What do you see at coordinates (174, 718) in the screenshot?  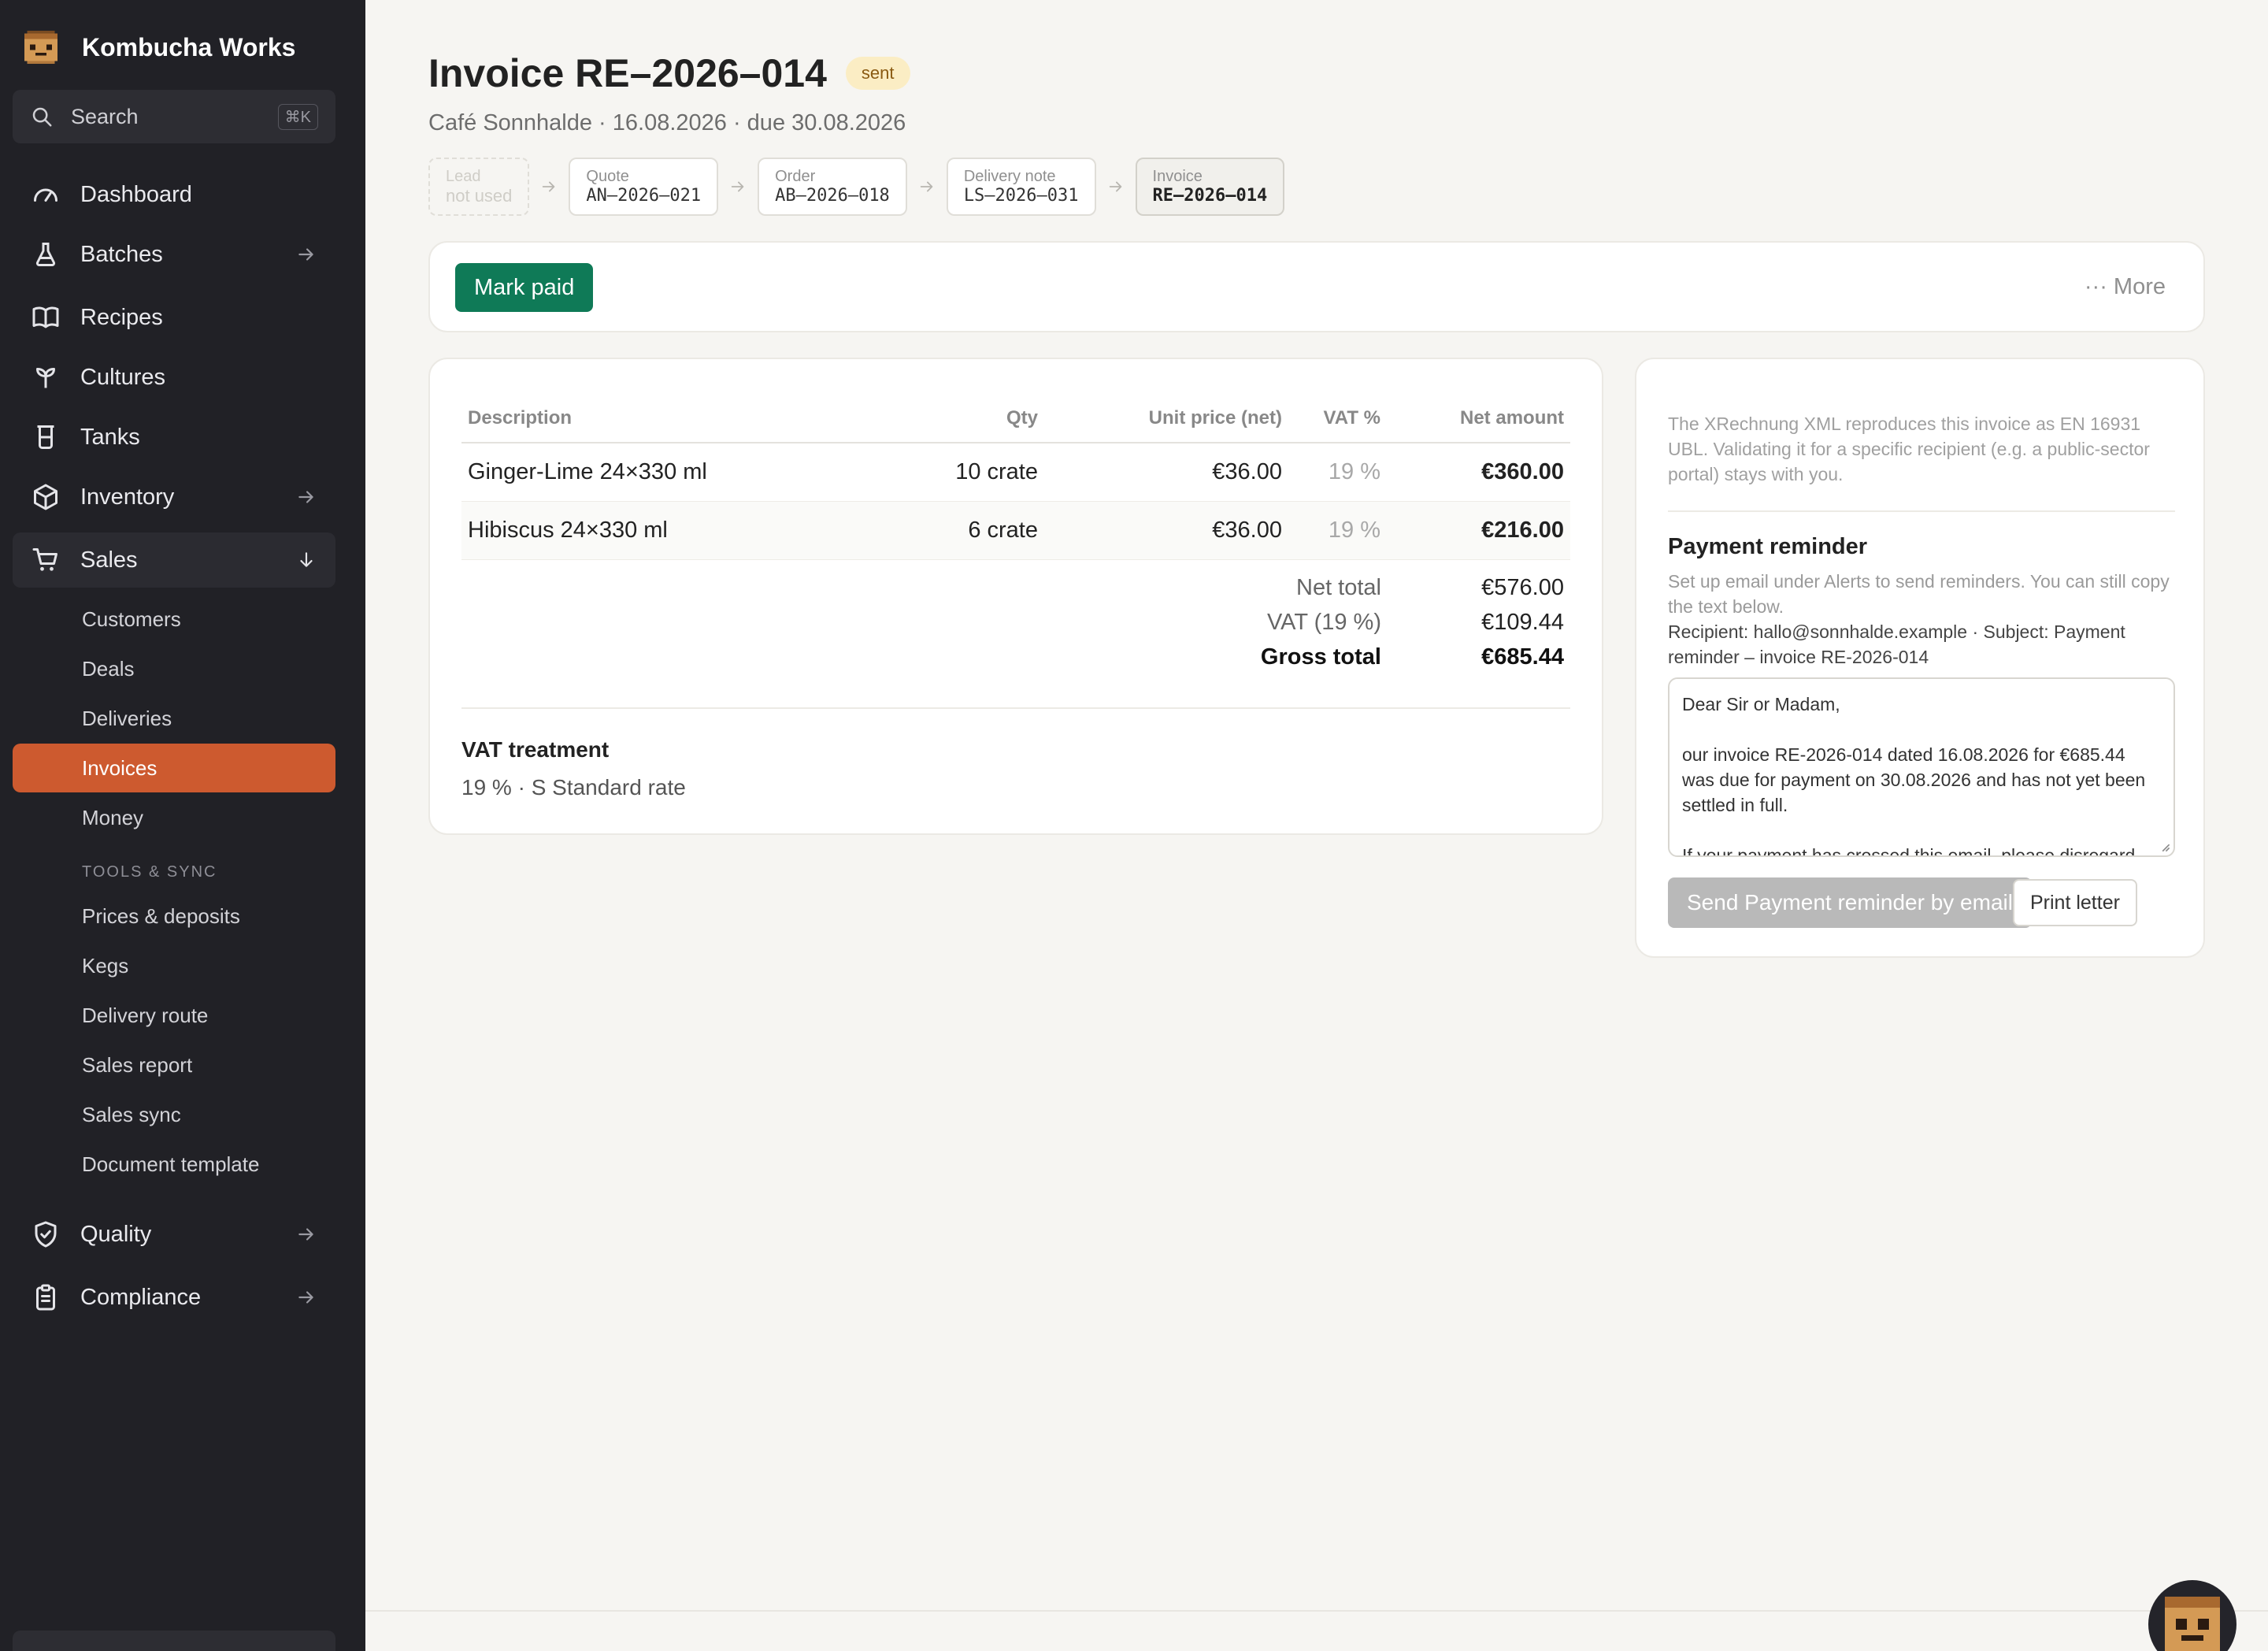 I see `sub-deliveries: Deliveries` at bounding box center [174, 718].